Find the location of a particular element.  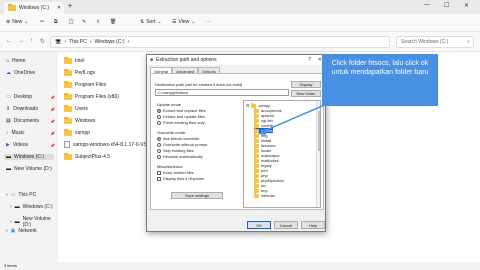

callout-arrow-line is located at coordinates (299, 116).